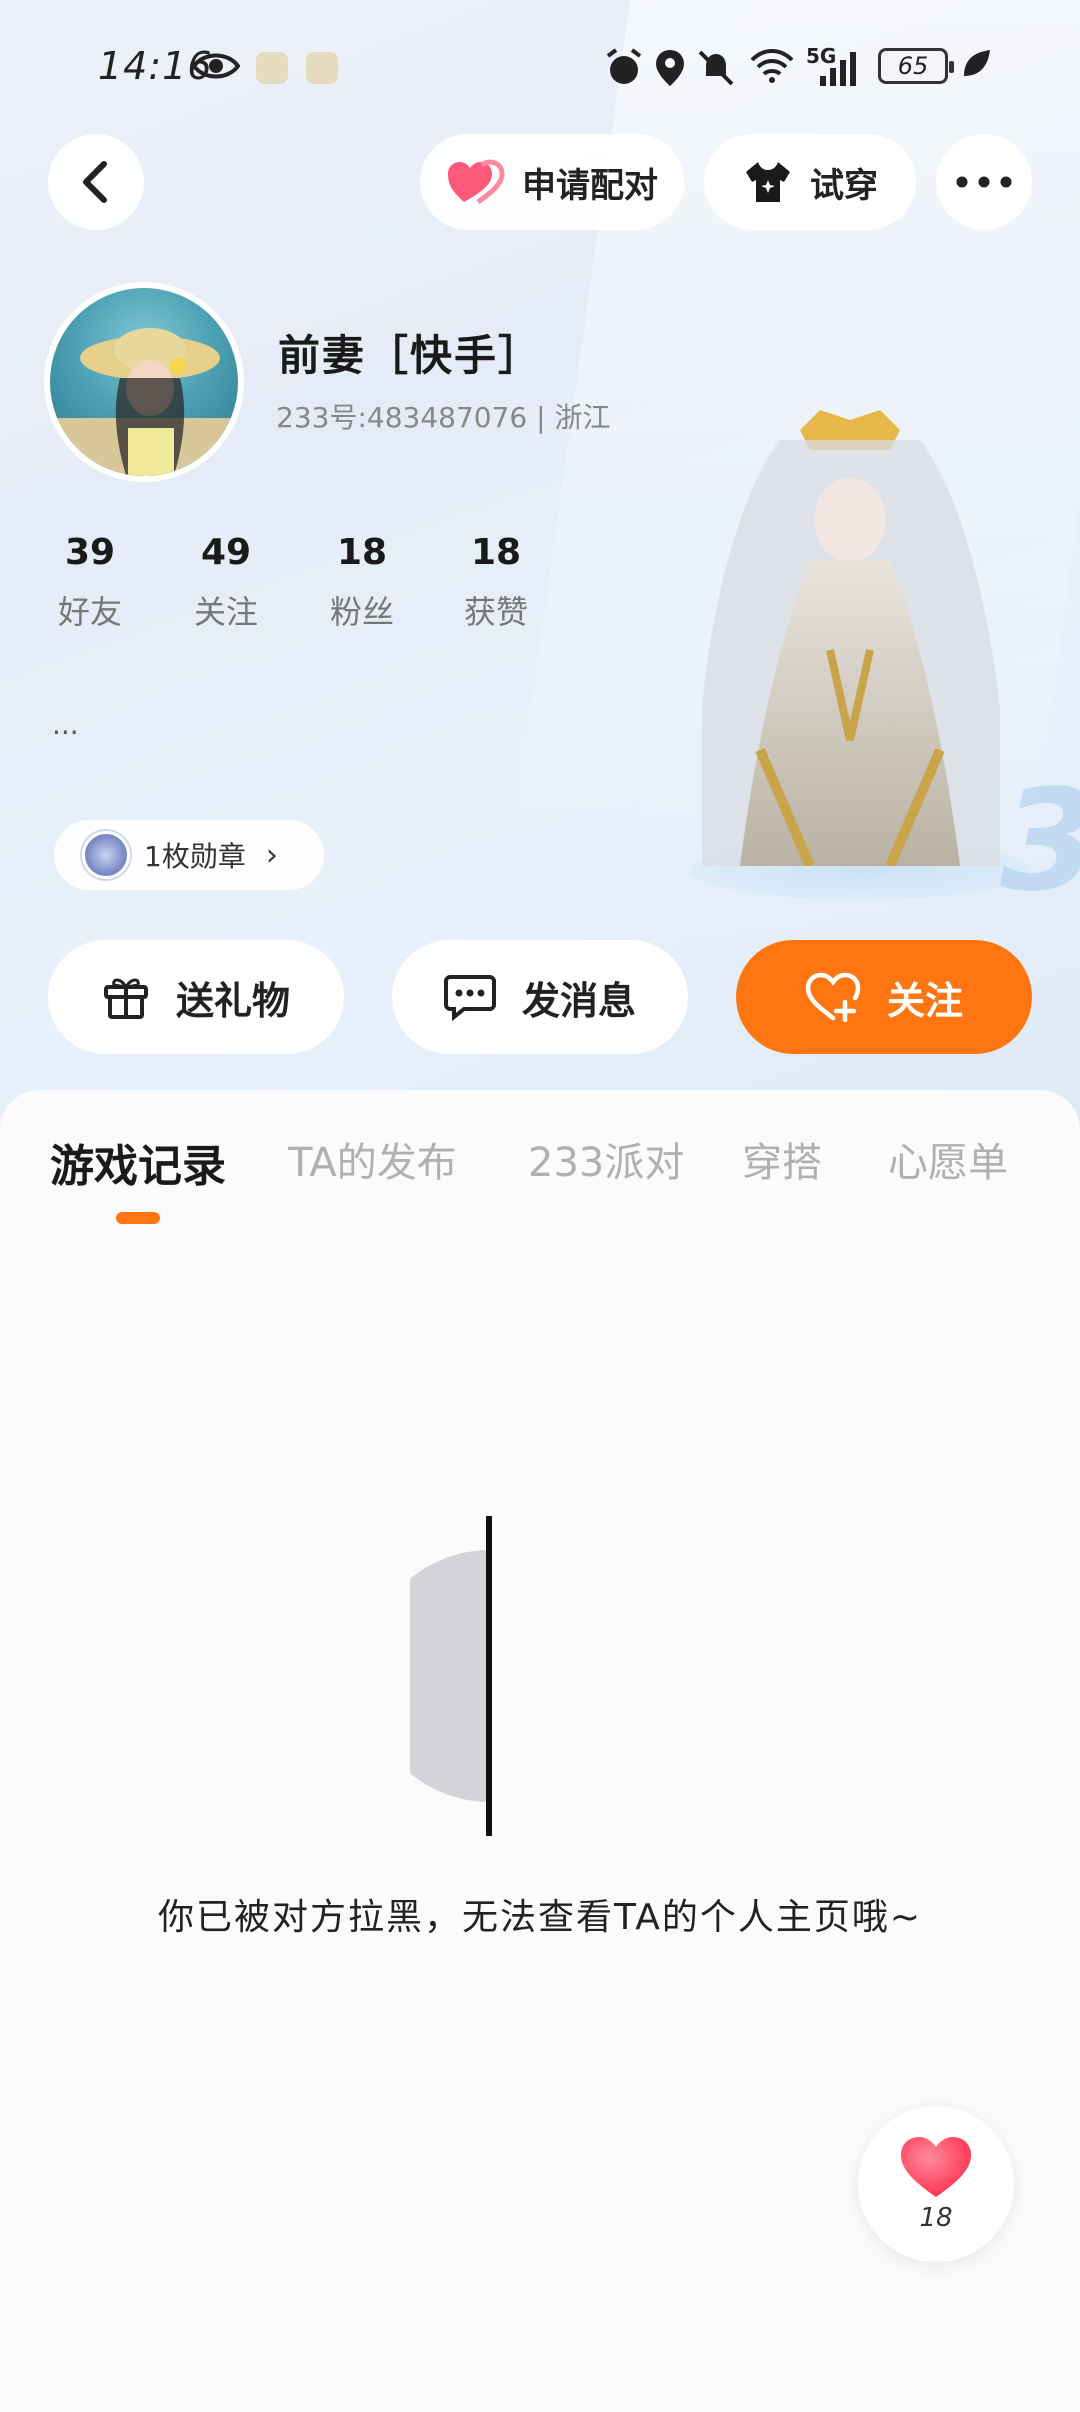  I want to click on leaf-icon, so click(977, 63).